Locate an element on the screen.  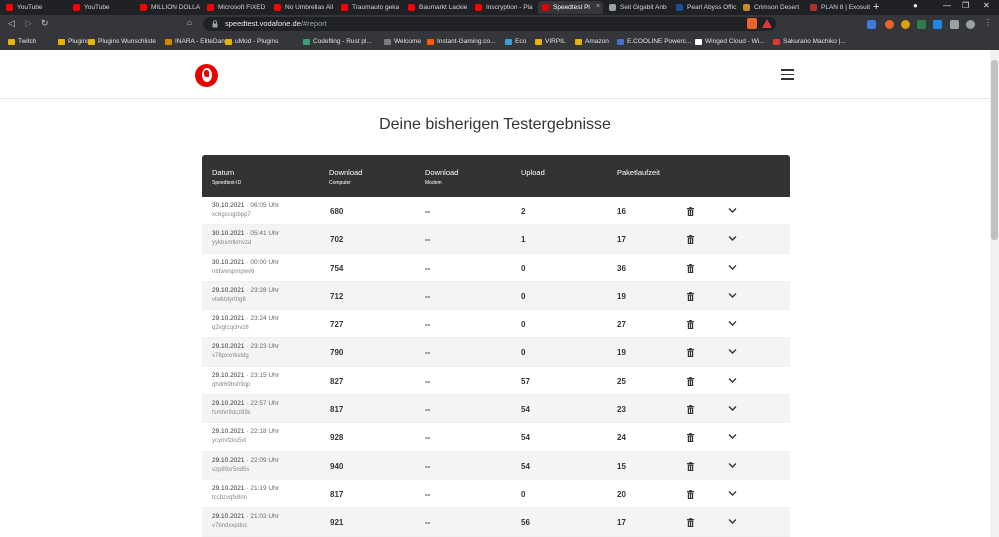
bookmark-item: Twitch is located at coordinates (22, 41).